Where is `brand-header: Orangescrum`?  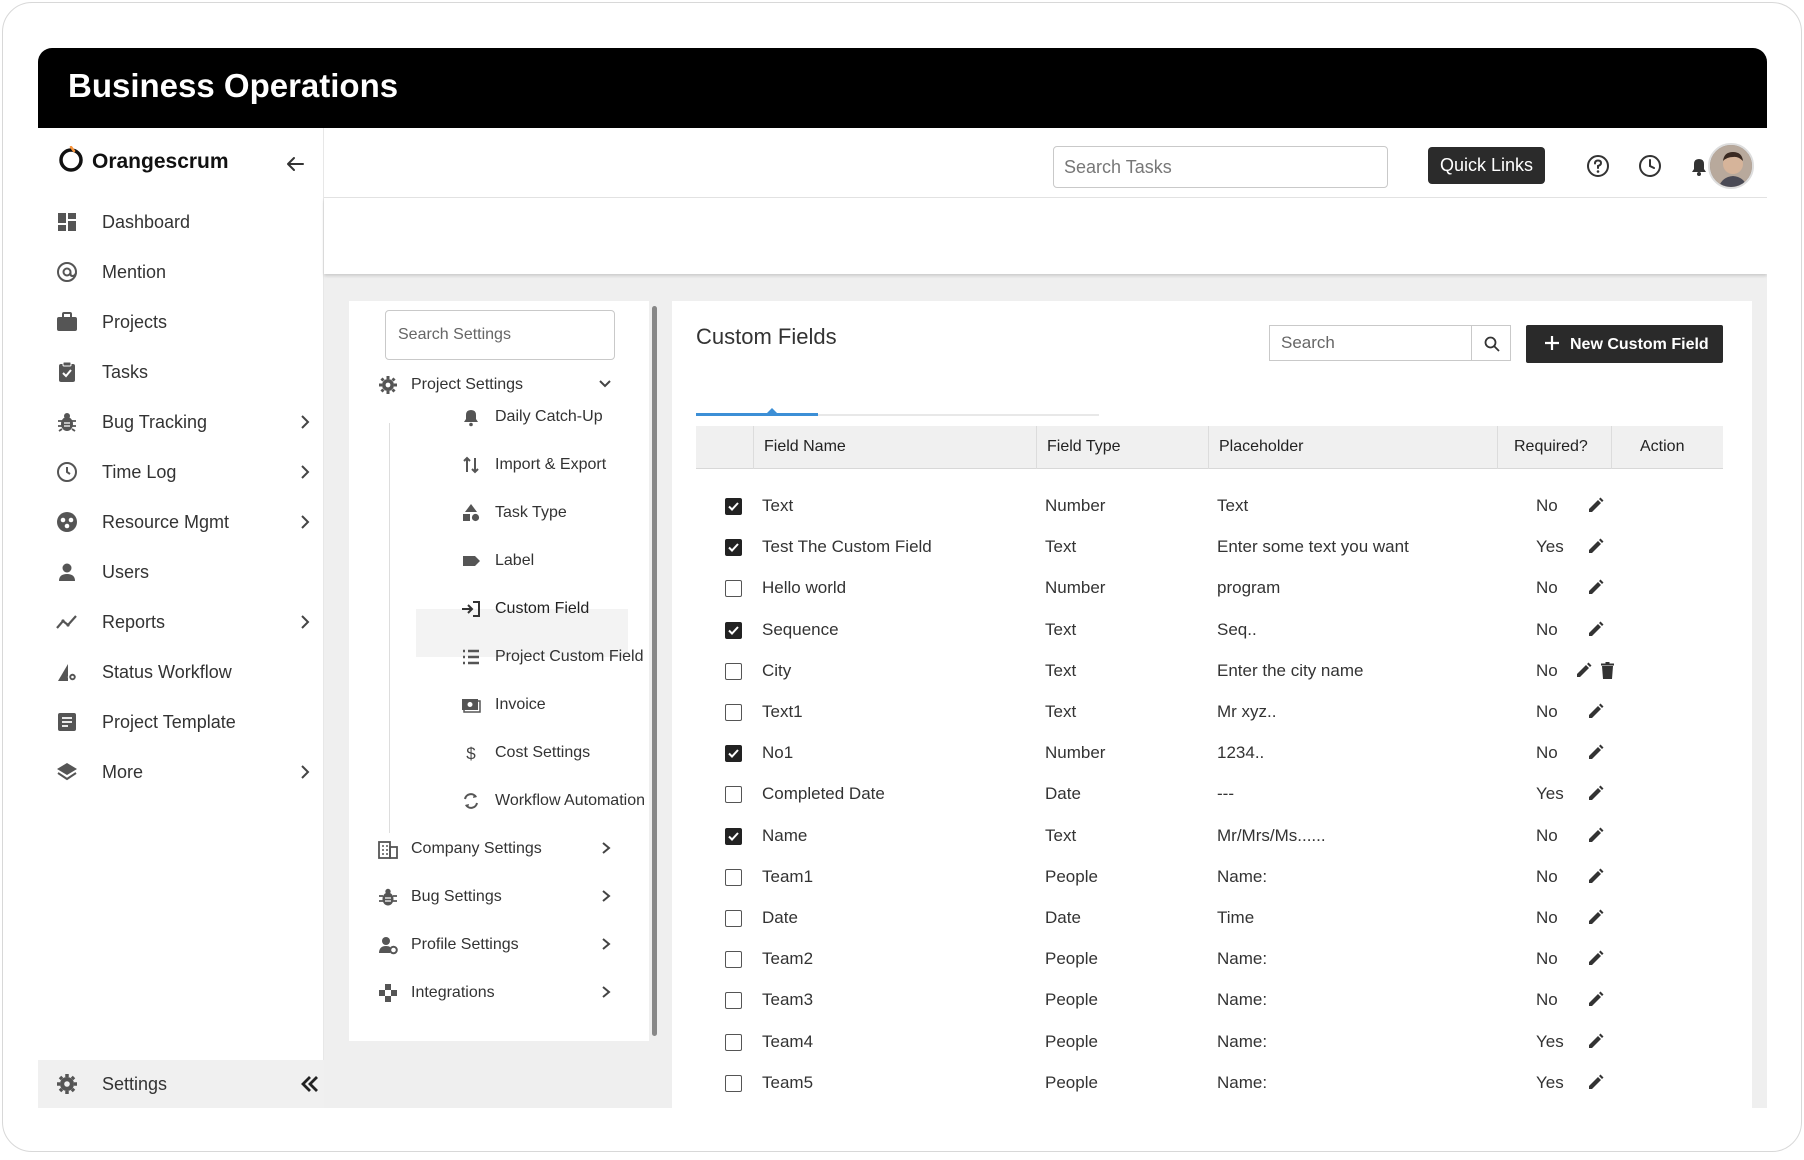
brand-header: Orangescrum is located at coordinates (181, 163).